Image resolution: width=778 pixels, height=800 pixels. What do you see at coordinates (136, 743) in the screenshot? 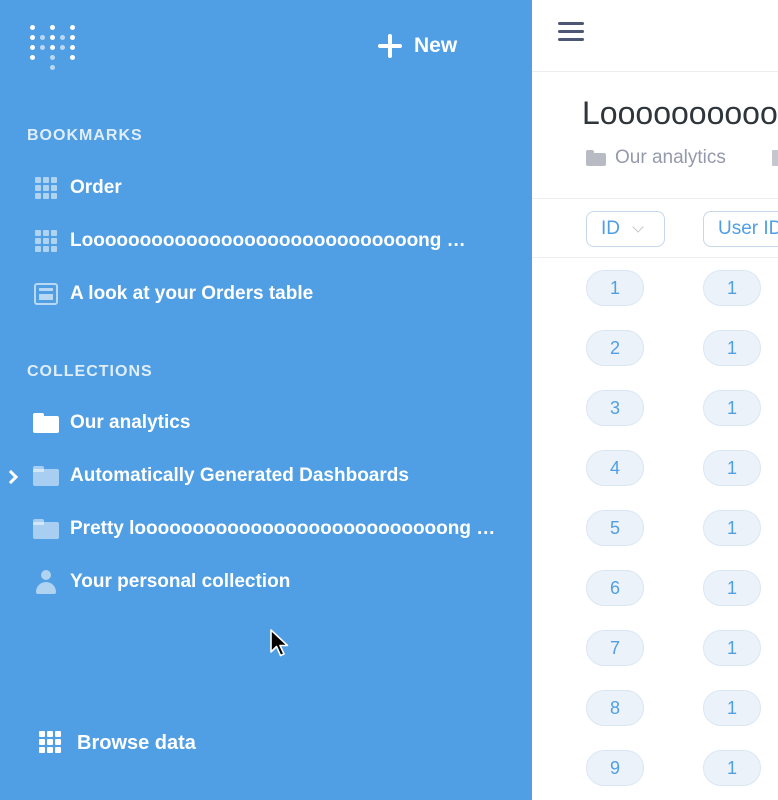
I see `browse-data-label: Browse data` at bounding box center [136, 743].